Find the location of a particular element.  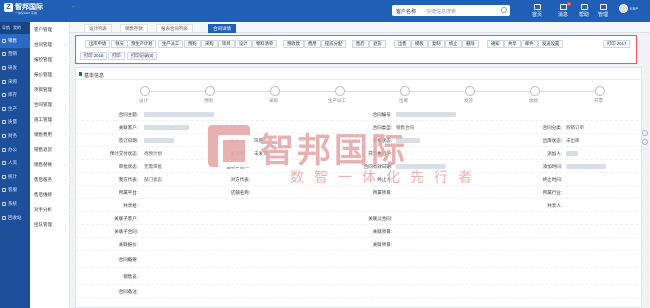

sidebar-item-hr: 人资 is located at coordinates (15, 163).